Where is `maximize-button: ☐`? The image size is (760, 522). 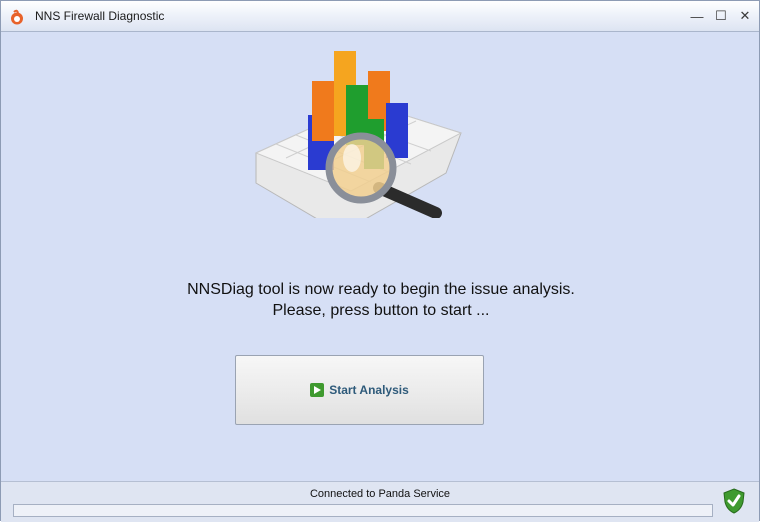
maximize-button: ☐ is located at coordinates (721, 16).